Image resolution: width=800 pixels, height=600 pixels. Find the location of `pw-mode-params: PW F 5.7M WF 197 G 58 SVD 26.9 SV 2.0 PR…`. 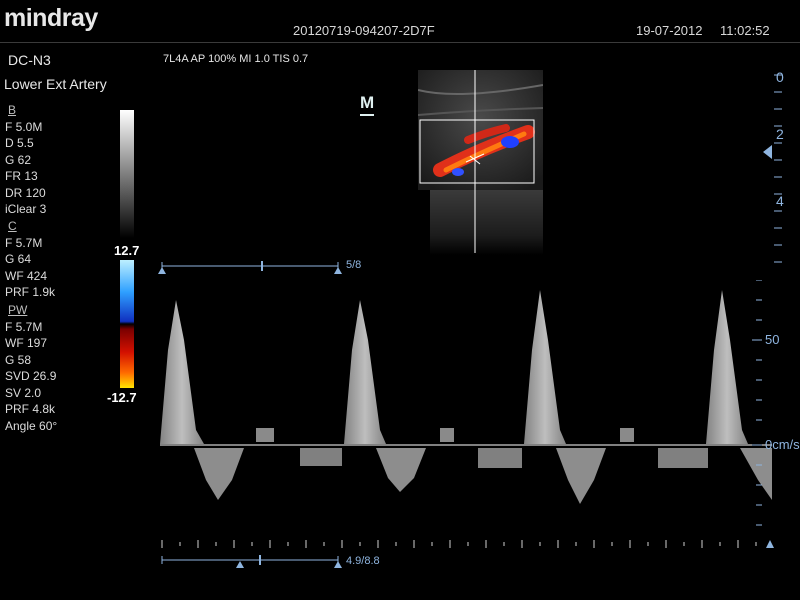

pw-mode-params: PW F 5.7M WF 197 G 58 SVD 26.9 SV 2.0 PR… is located at coordinates (31, 368).